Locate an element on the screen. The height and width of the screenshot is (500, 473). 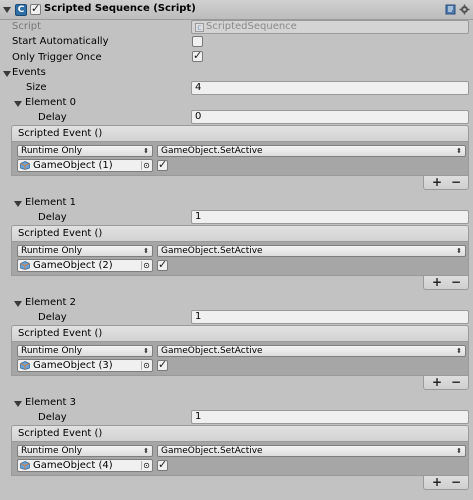
element-label: Element 3 is located at coordinates (50, 402).